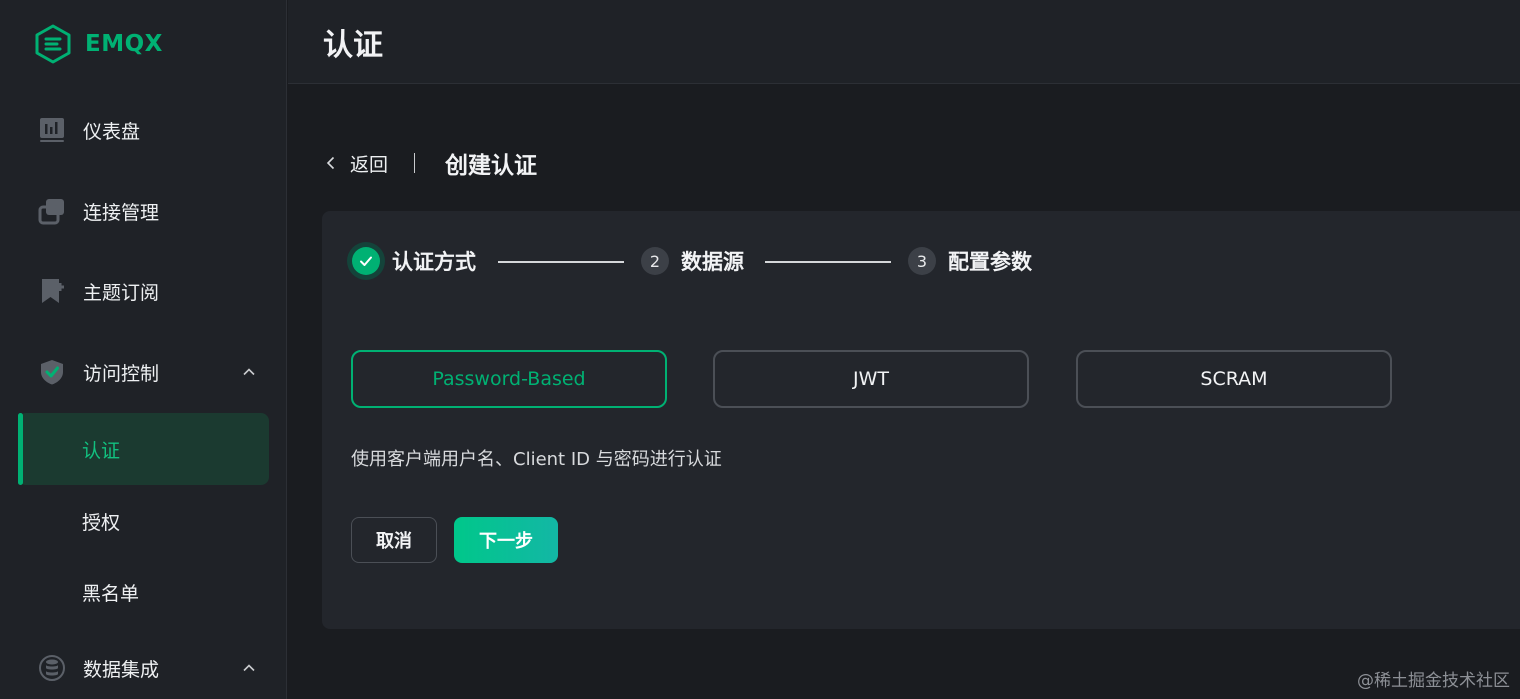 This screenshot has width=1520, height=699. I want to click on sidebar-item-dashboard: 仪表盘, so click(143, 130).